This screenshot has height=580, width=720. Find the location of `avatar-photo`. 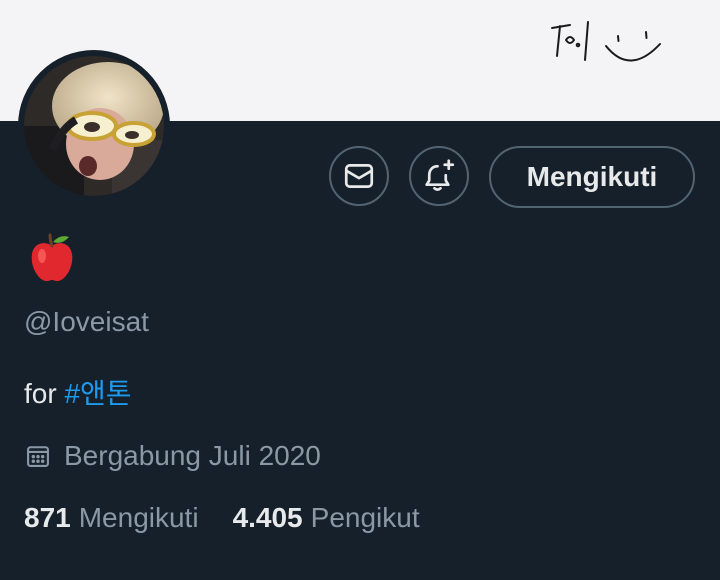

avatar-photo is located at coordinates (94, 126).